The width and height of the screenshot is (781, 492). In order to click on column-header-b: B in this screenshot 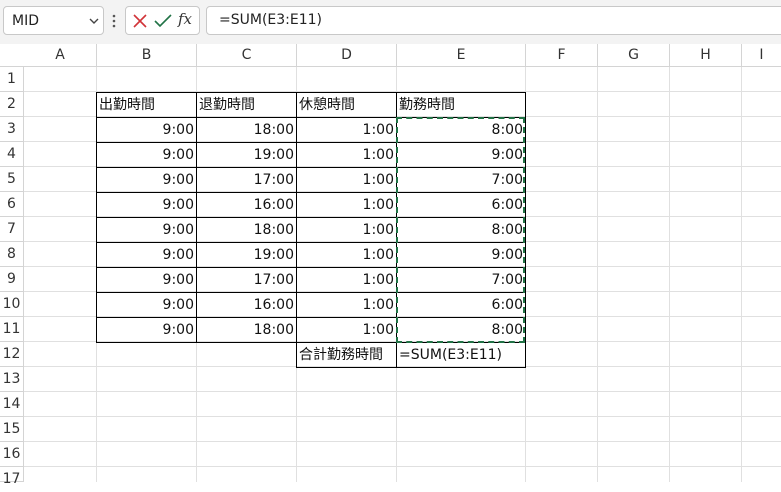, I will do `click(147, 55)`.